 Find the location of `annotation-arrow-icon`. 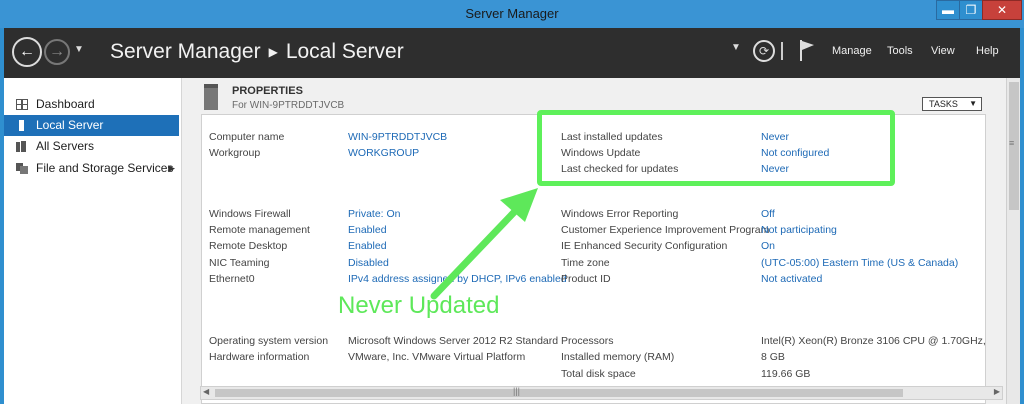

annotation-arrow-icon is located at coordinates (484, 244).